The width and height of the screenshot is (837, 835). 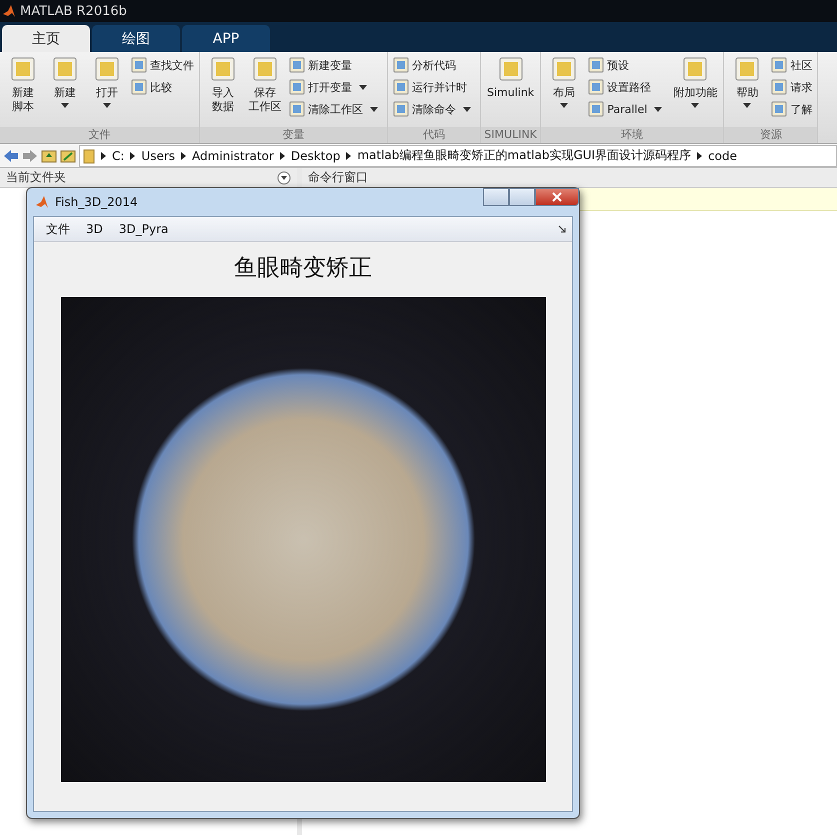 What do you see at coordinates (303, 268) in the screenshot?
I see `axes-title: 鱼眼畸变矫正` at bounding box center [303, 268].